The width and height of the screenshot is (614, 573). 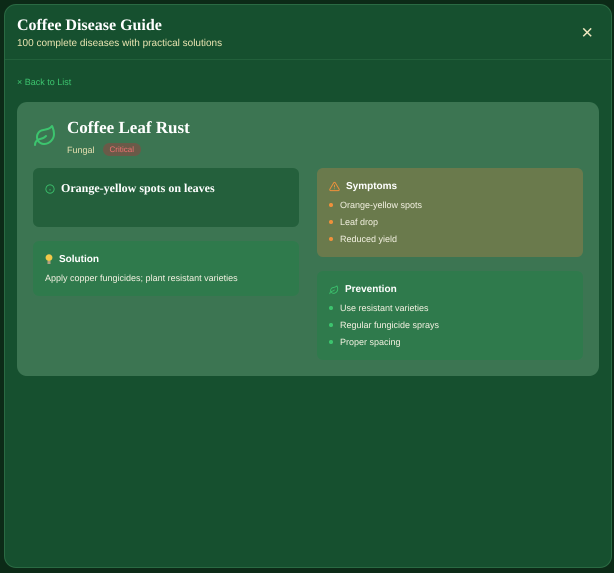 I want to click on lightbulb-icon, so click(x=49, y=259).